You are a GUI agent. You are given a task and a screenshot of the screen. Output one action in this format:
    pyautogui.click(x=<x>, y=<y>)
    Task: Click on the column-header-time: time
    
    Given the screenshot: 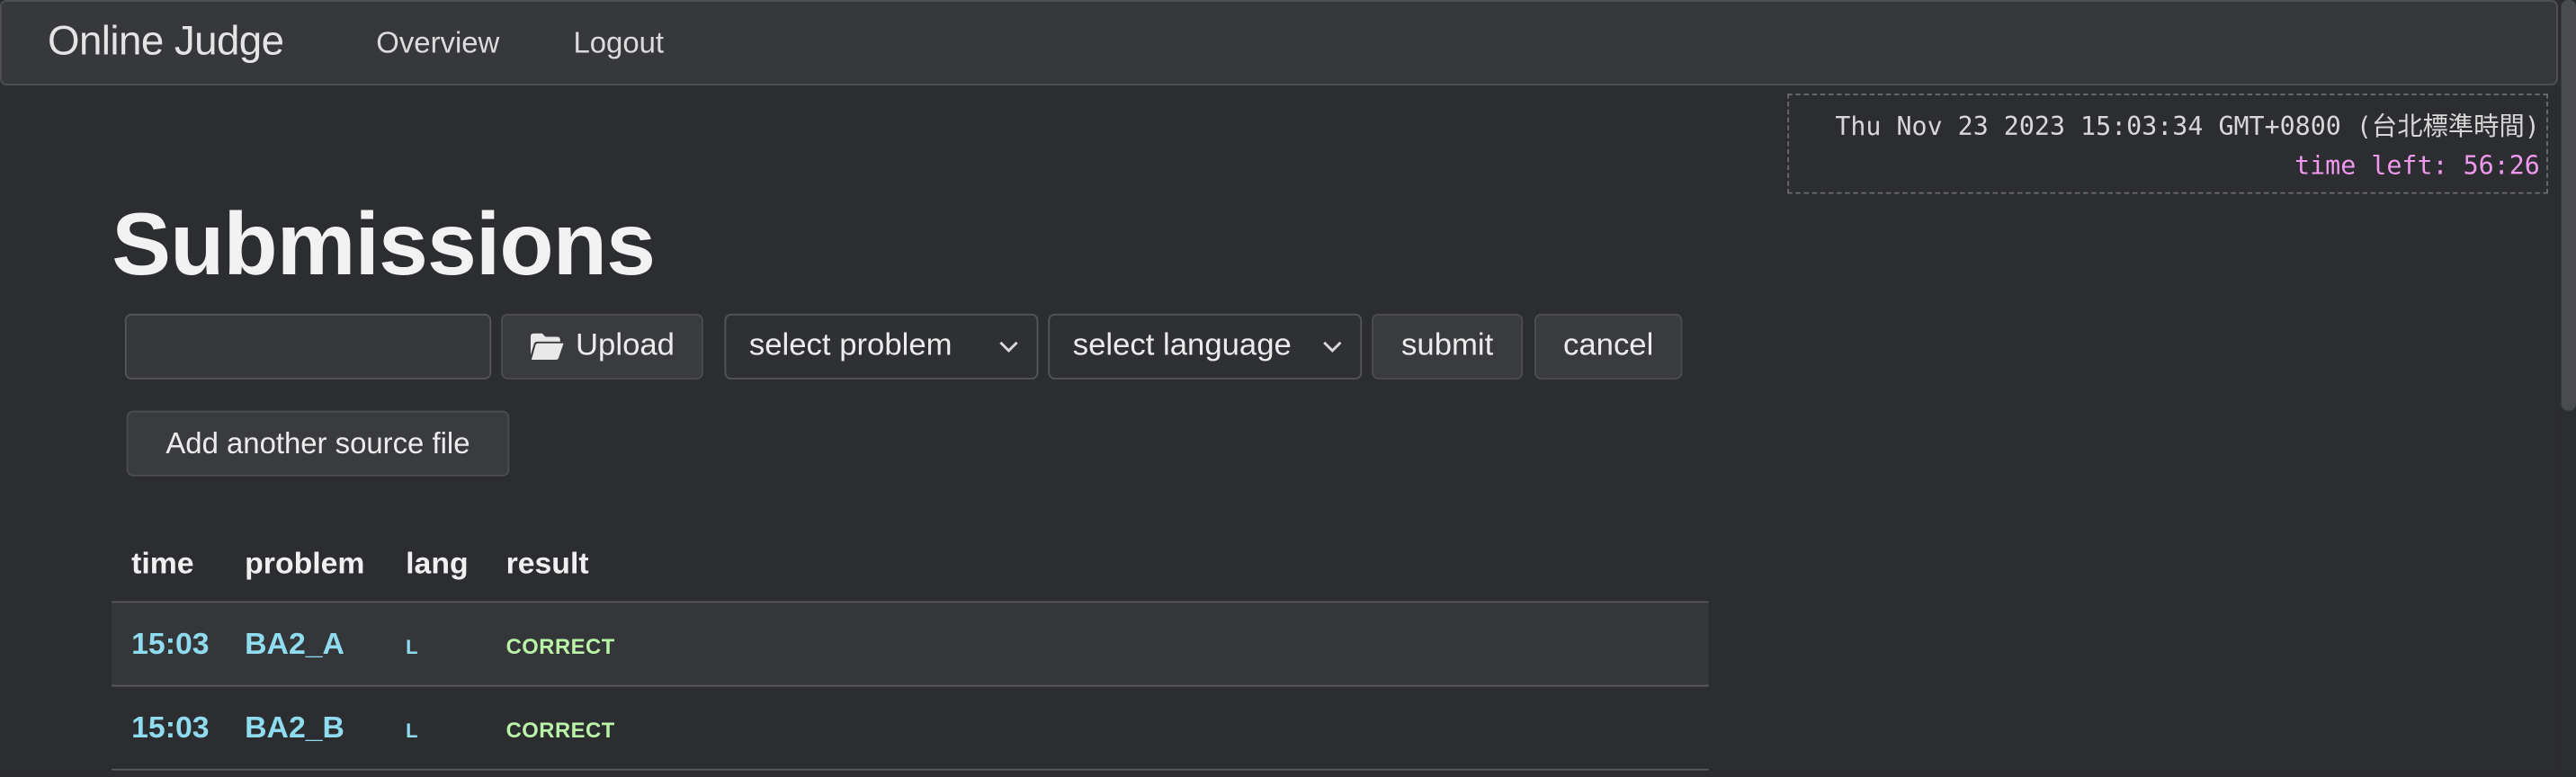 What is the action you would take?
    pyautogui.click(x=162, y=562)
    